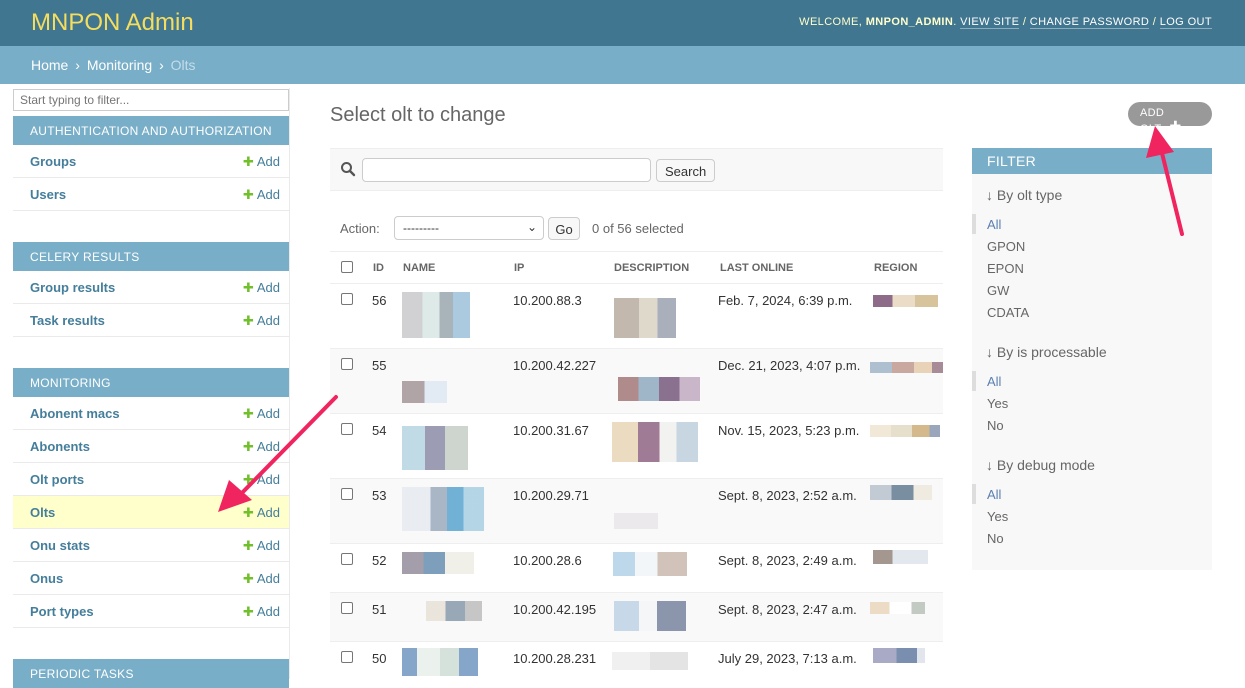 This screenshot has height=688, width=1245. I want to click on column-header-ip: IP, so click(519, 268).